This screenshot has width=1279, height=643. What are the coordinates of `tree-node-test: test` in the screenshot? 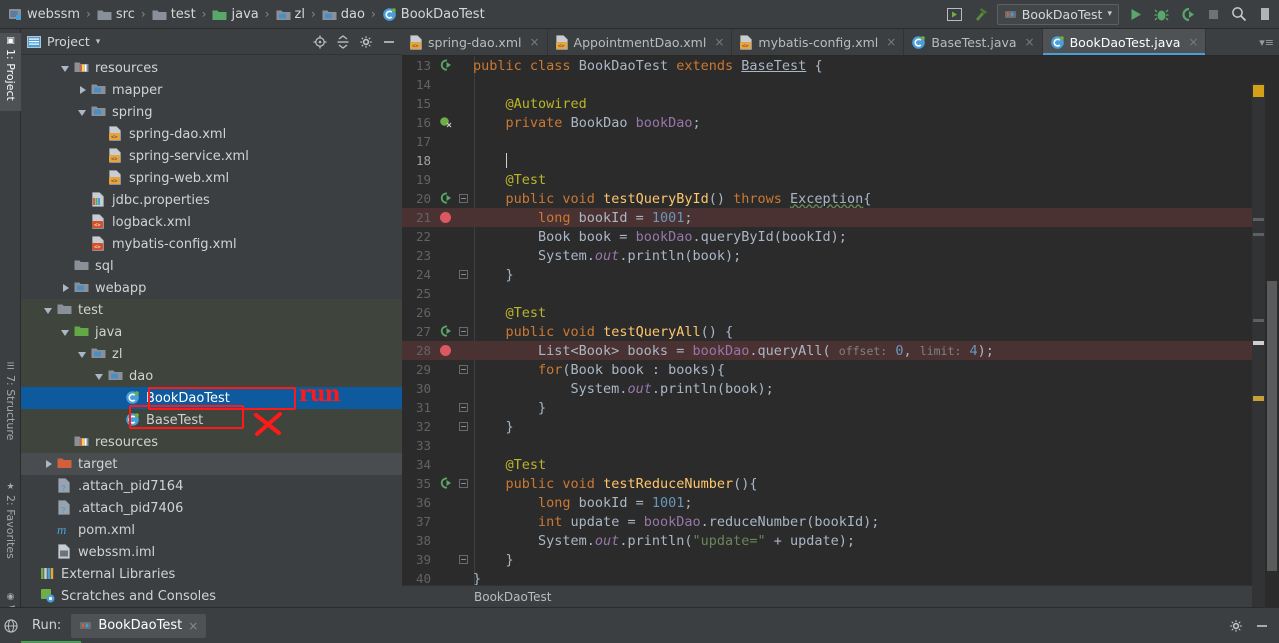 It's located at (211, 310).